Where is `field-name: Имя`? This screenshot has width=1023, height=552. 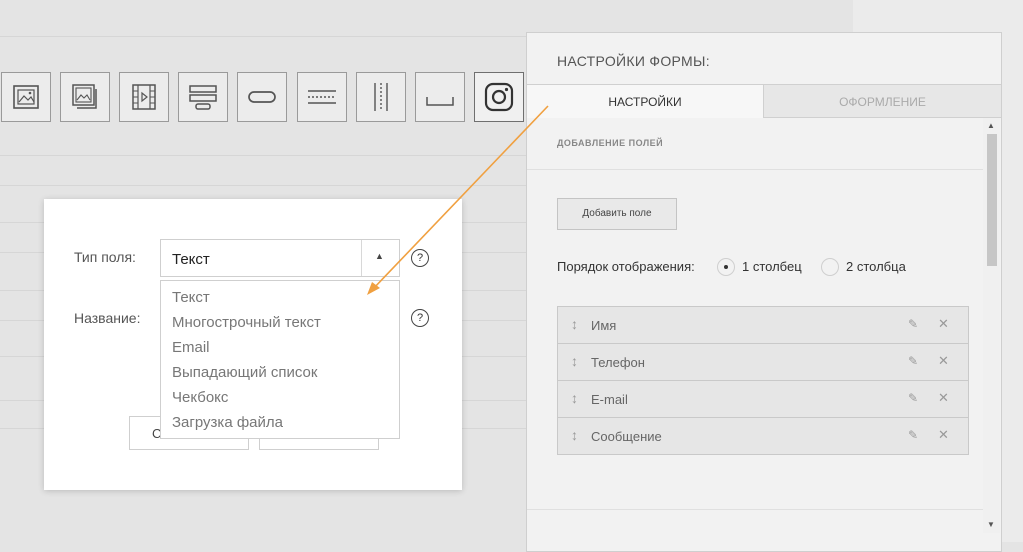 field-name: Имя is located at coordinates (604, 325).